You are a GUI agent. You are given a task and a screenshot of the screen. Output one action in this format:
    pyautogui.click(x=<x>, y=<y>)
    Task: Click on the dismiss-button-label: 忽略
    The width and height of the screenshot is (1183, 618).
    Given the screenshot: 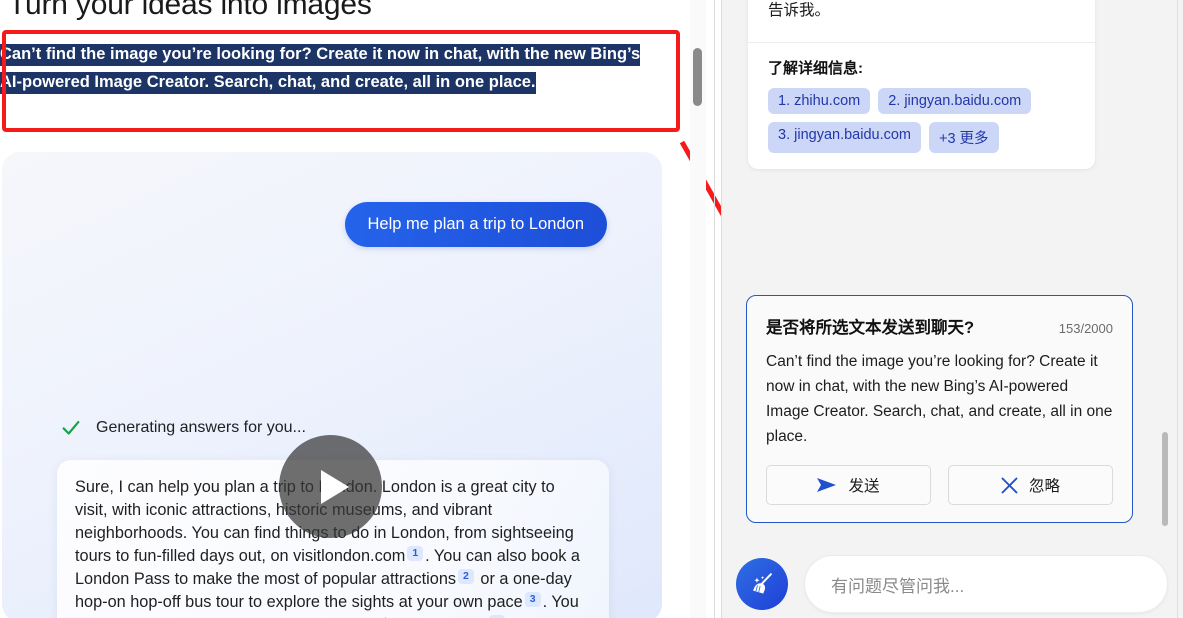 What is the action you would take?
    pyautogui.click(x=1044, y=486)
    